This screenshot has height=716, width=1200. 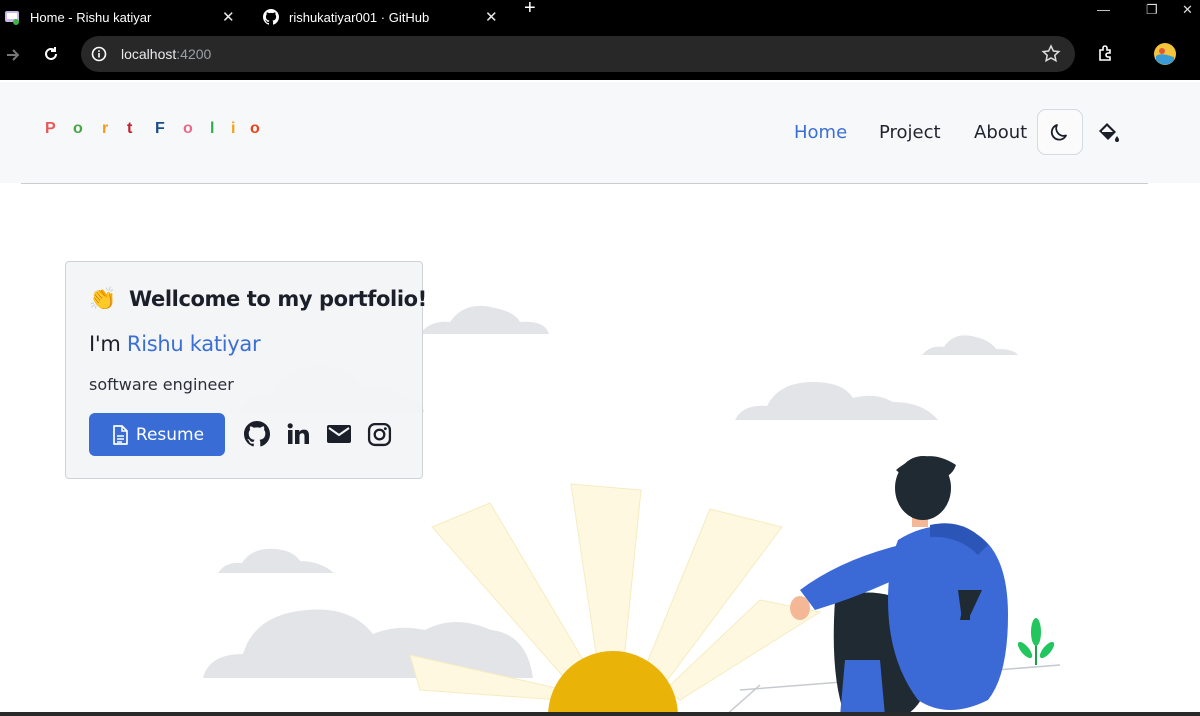 What do you see at coordinates (12, 18) in the screenshot?
I see `portfolio-favicon-icon` at bounding box center [12, 18].